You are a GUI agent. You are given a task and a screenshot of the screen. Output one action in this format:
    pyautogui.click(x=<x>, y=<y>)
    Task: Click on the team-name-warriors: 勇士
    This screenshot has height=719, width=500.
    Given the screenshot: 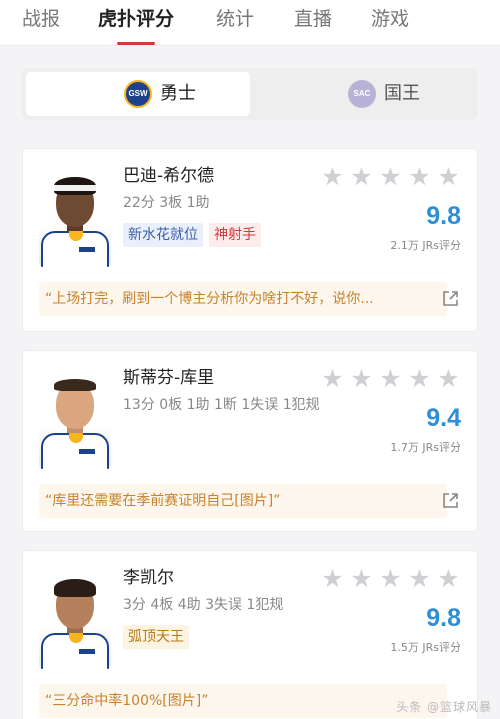 What is the action you would take?
    pyautogui.click(x=178, y=93)
    